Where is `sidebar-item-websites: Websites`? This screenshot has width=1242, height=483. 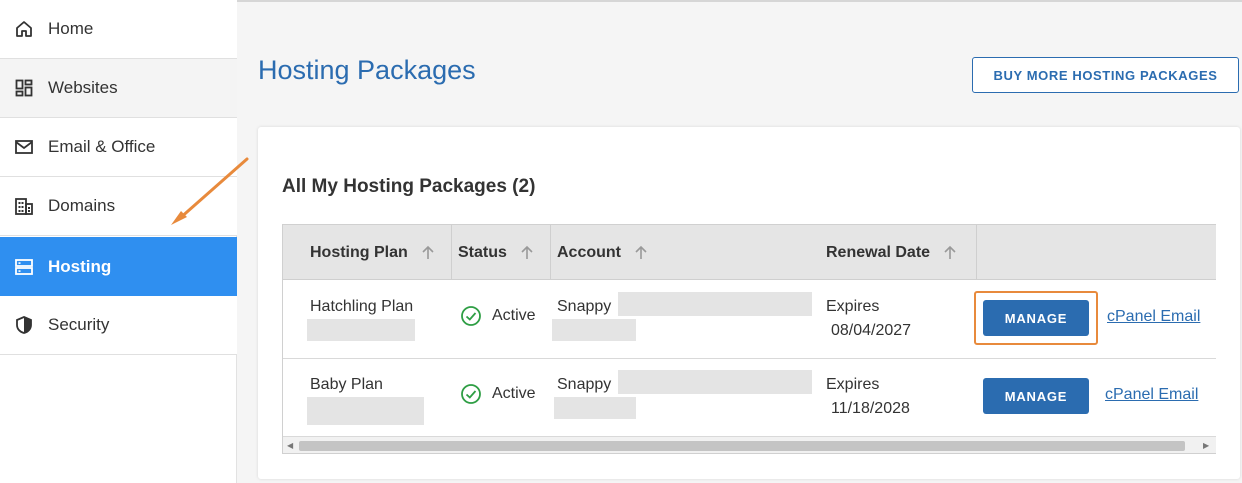
sidebar-item-websites: Websites is located at coordinates (118, 88).